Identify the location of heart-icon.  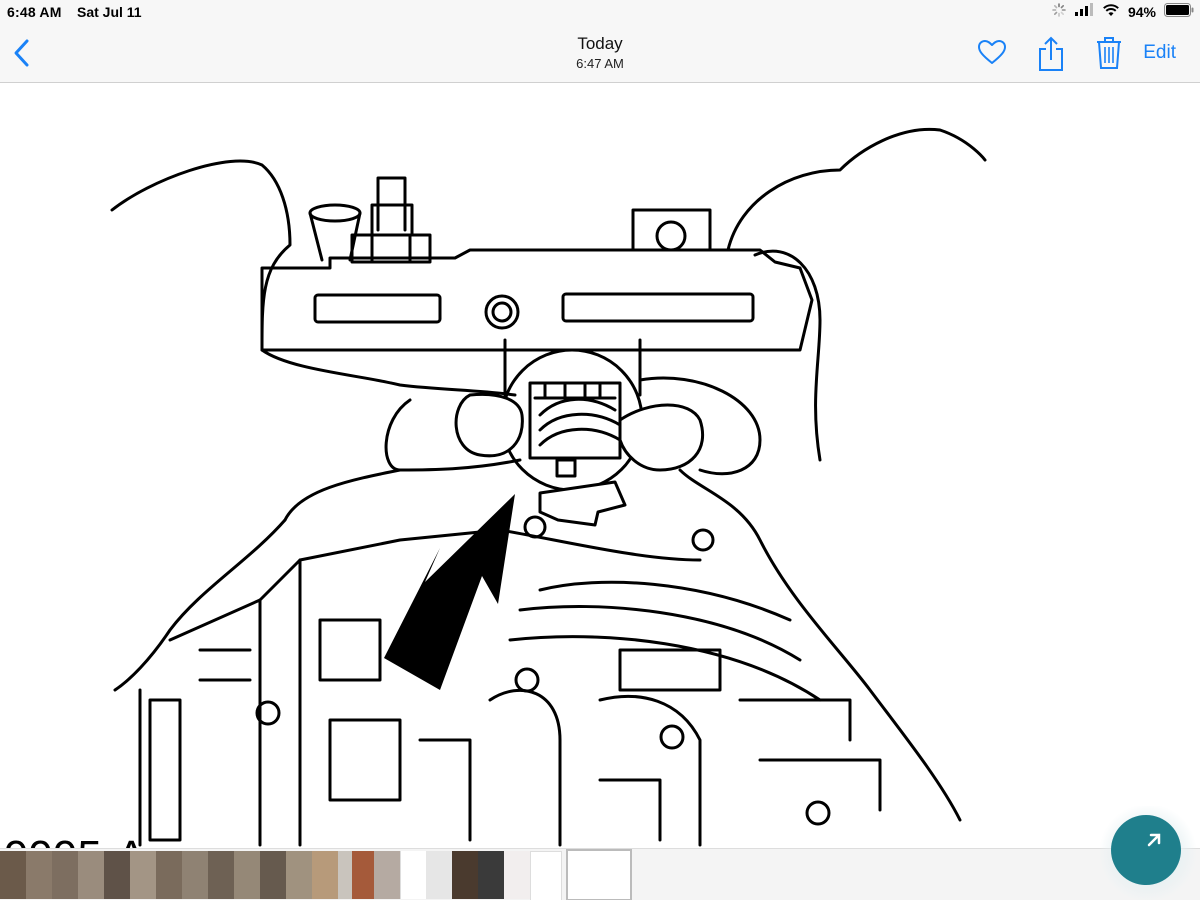
(992, 52).